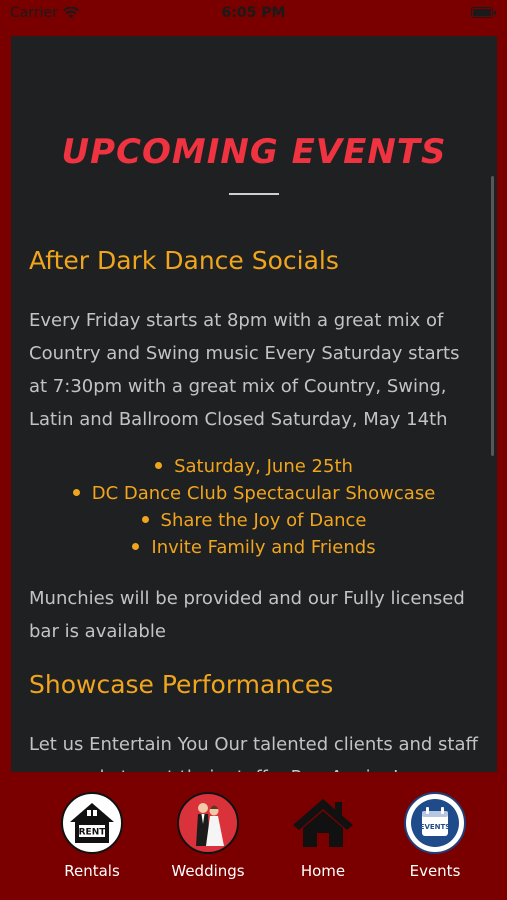 The image size is (507, 900). Describe the element at coordinates (254, 493) in the screenshot. I see `list-item: DC Dance Club Spectacular Showcase` at that location.